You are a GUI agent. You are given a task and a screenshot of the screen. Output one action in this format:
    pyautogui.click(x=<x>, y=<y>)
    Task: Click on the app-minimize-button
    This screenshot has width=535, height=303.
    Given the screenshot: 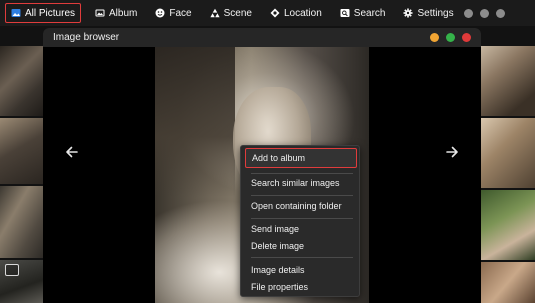 What is the action you would take?
    pyautogui.click(x=468, y=13)
    